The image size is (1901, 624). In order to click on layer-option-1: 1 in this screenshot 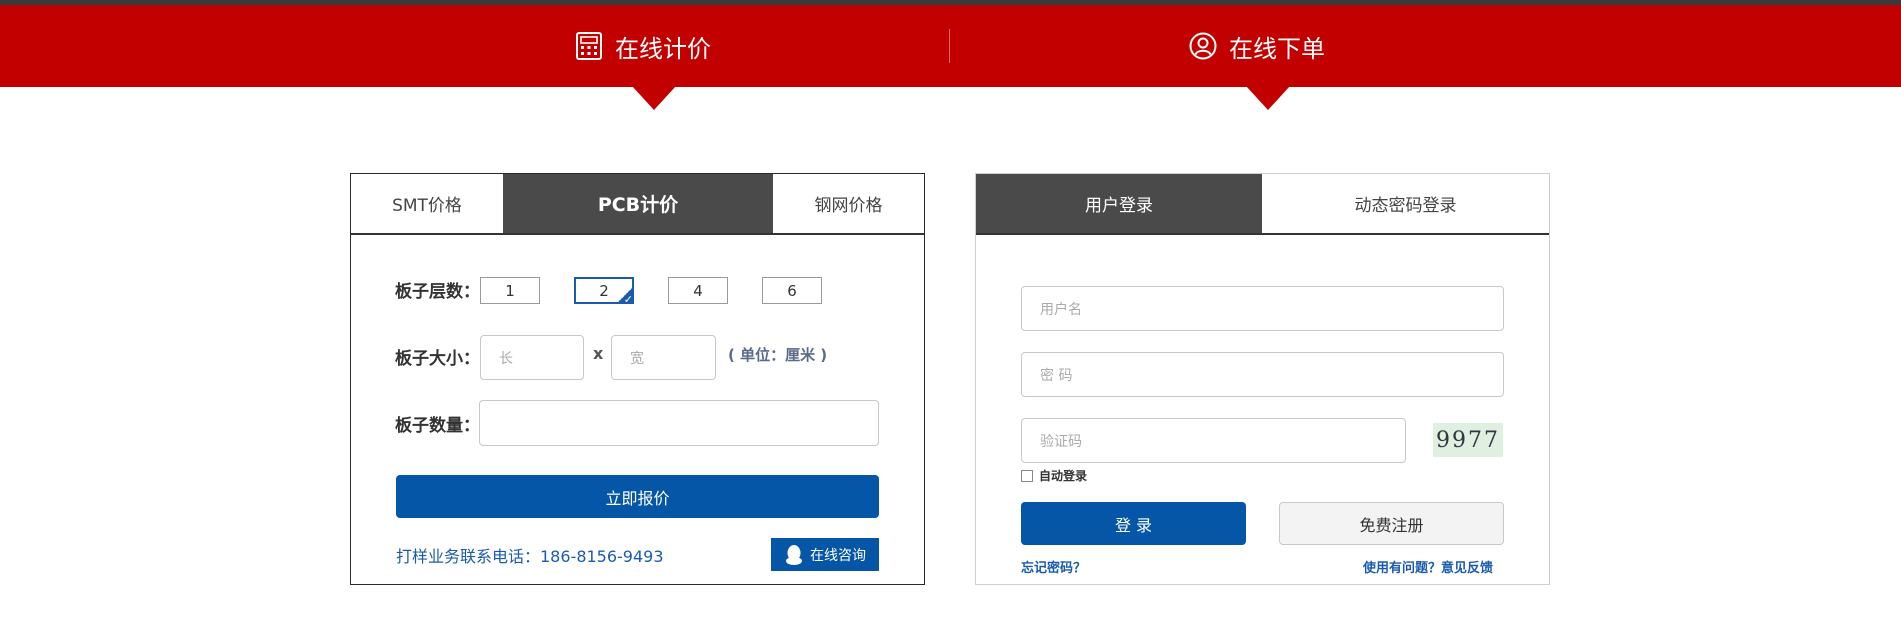, I will do `click(510, 290)`.